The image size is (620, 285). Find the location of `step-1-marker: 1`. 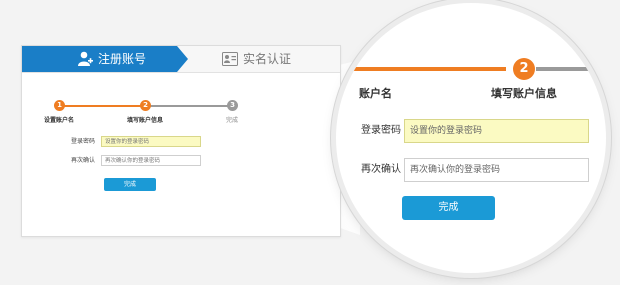

step-1-marker: 1 is located at coordinates (59, 105).